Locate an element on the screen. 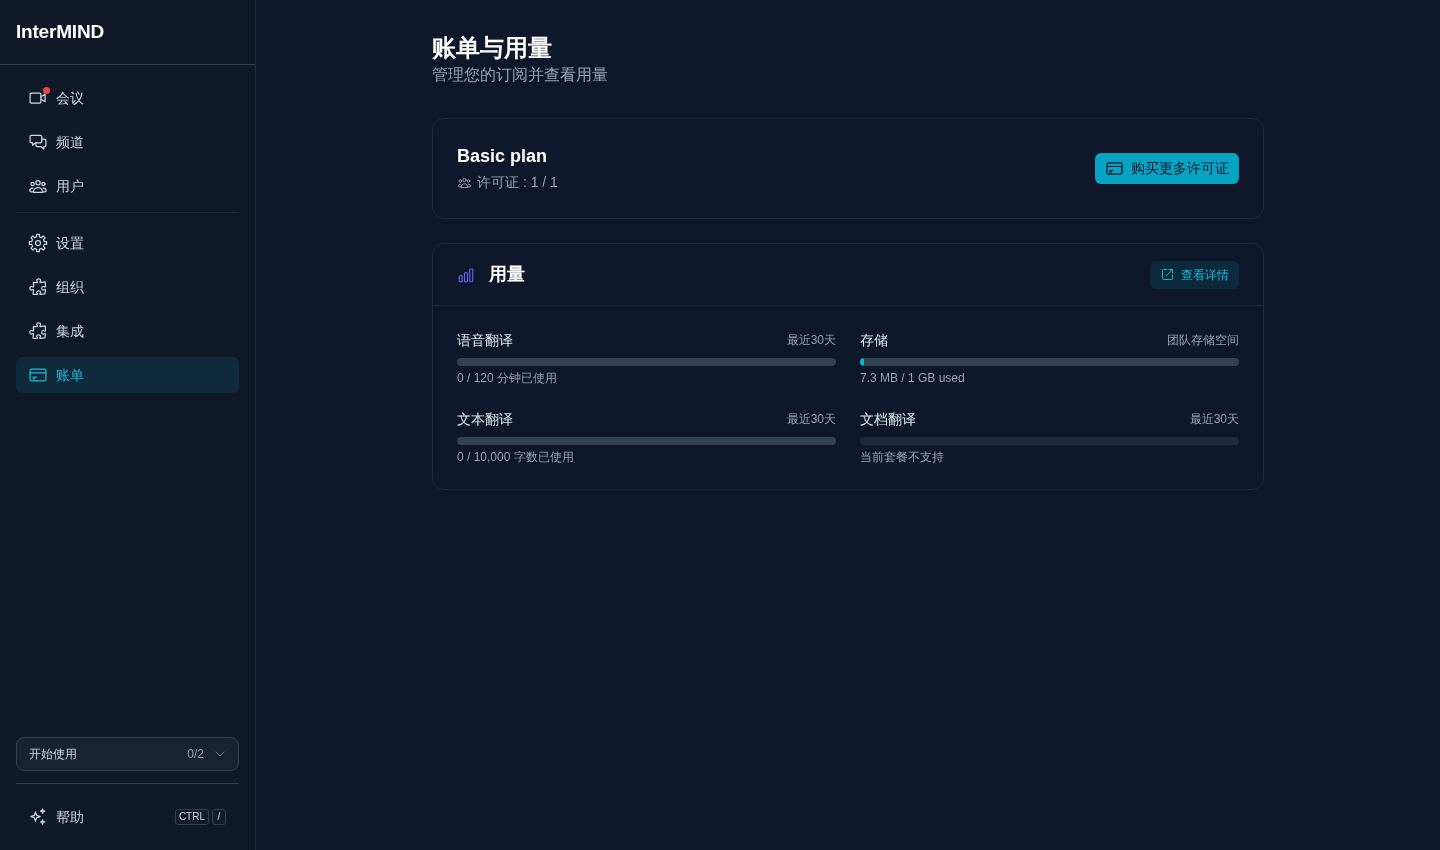 The image size is (1440, 850). external-link-icon is located at coordinates (1167, 274).